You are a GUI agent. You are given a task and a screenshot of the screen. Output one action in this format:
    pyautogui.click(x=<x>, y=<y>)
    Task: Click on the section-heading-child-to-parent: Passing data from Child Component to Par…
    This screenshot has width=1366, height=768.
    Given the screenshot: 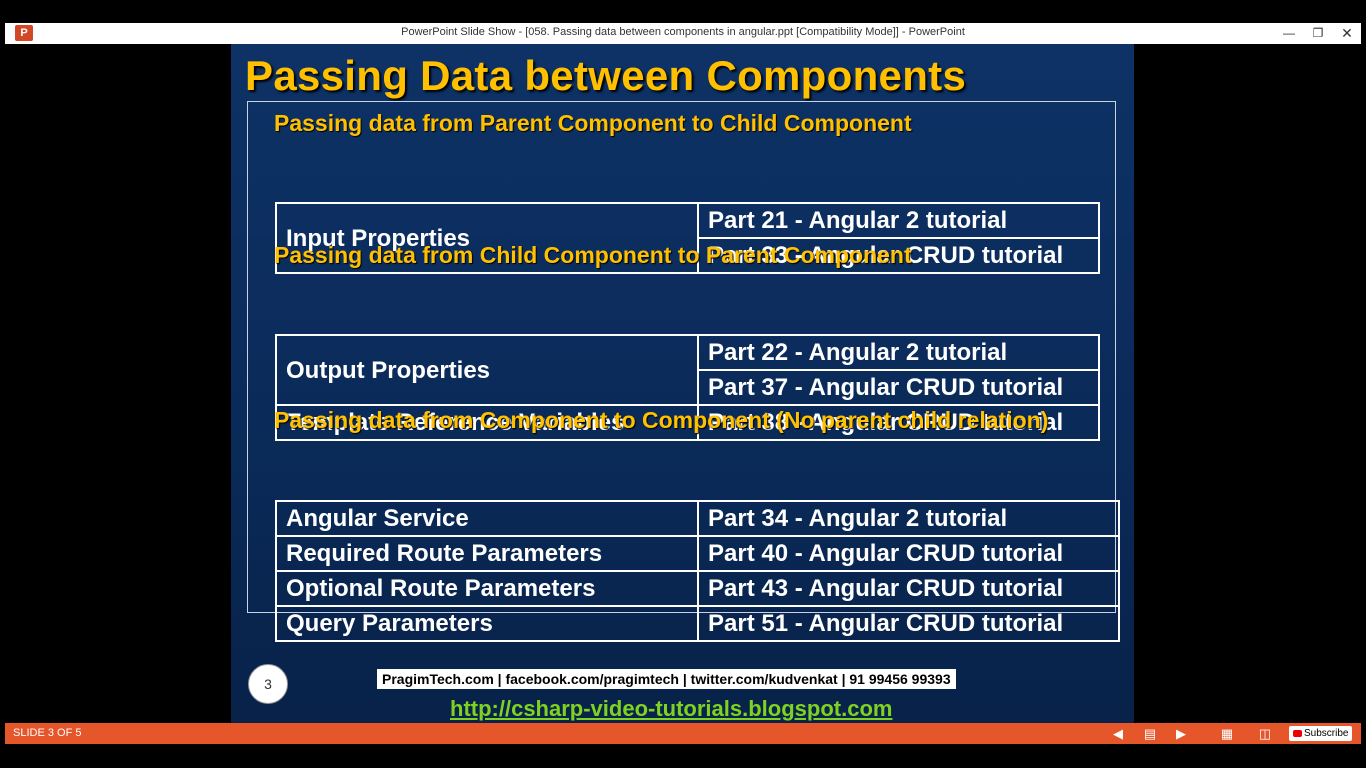 What is the action you would take?
    pyautogui.click(x=593, y=255)
    